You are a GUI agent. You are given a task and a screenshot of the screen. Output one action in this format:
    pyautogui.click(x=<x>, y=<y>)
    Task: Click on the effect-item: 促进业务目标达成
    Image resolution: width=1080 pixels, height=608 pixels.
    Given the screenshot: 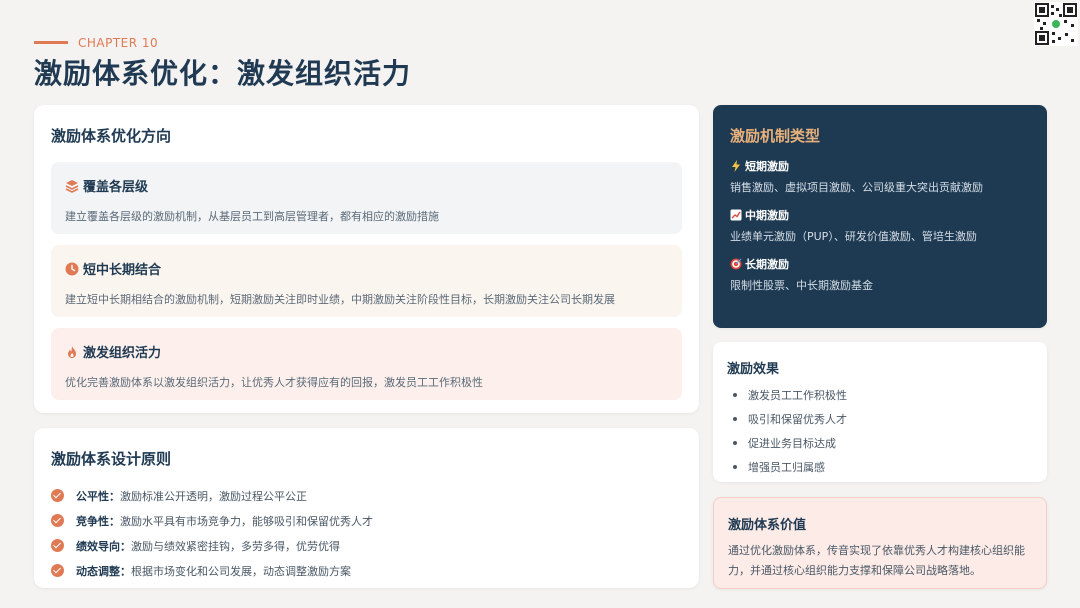 What is the action you would take?
    pyautogui.click(x=880, y=443)
    